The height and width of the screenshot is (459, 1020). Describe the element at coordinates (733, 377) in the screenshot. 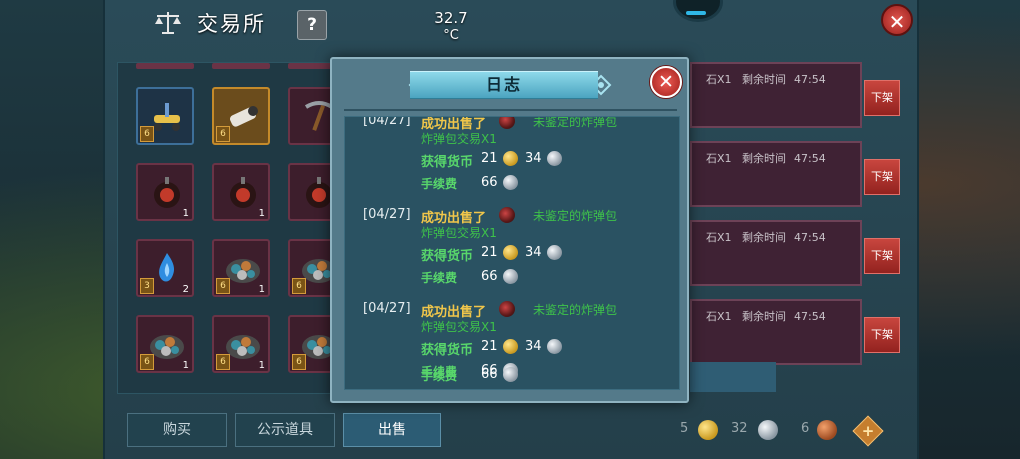

I see `listing-action-bar` at that location.